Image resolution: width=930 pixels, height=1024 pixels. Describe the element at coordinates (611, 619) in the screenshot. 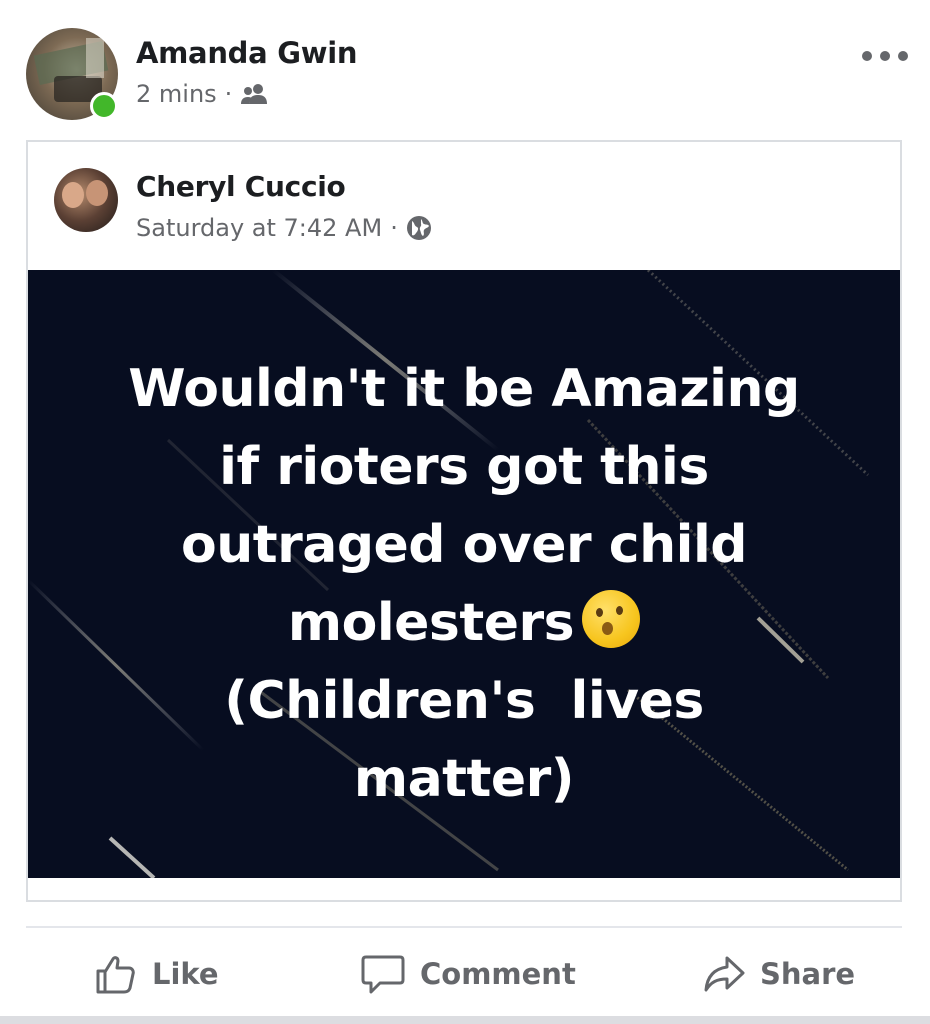

I see `thinking-face-emoji` at that location.